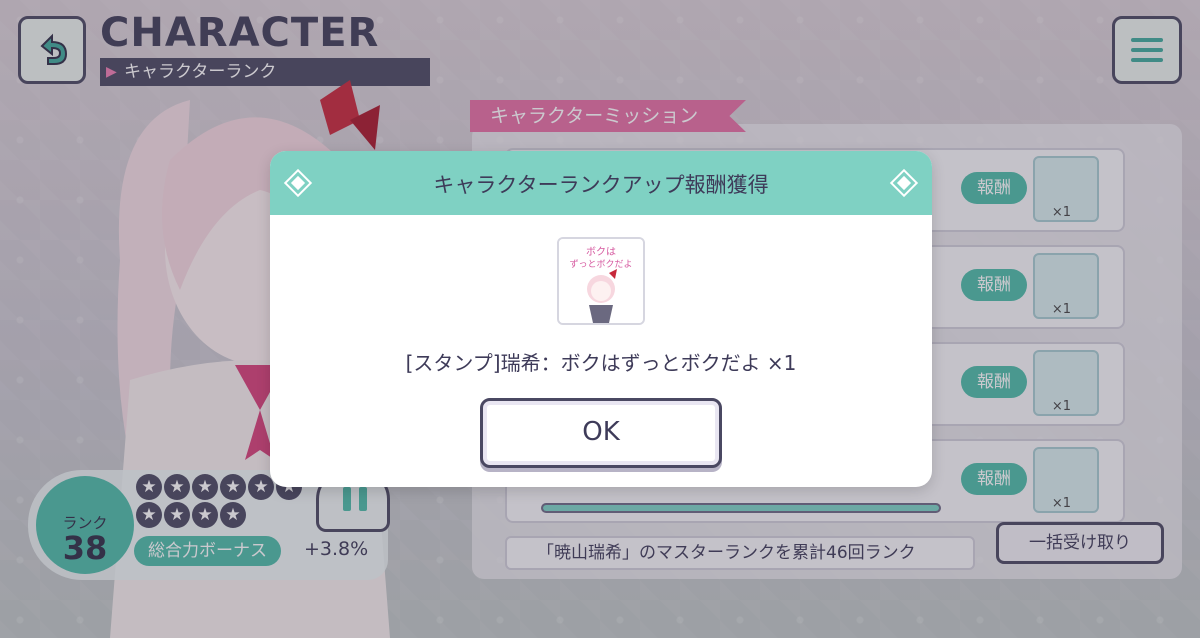 Image resolution: width=1200 pixels, height=638 pixels. I want to click on modal-header: キャラクターランクアップ報酬獲得, so click(601, 183).